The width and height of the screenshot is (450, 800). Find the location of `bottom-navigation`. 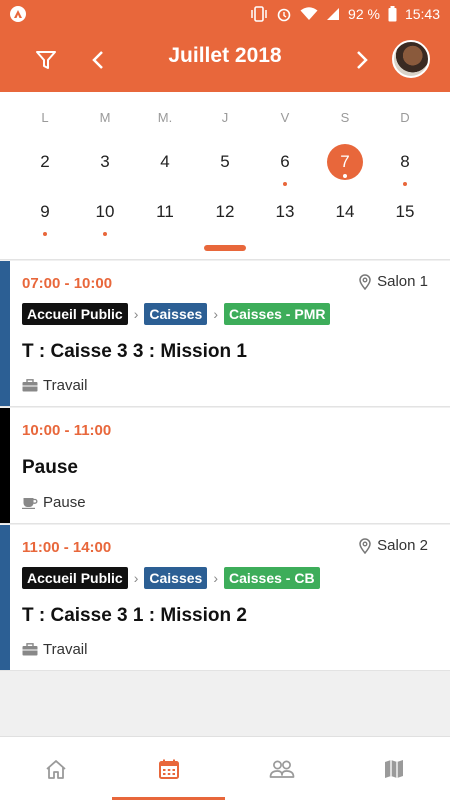

bottom-navigation is located at coordinates (225, 768).